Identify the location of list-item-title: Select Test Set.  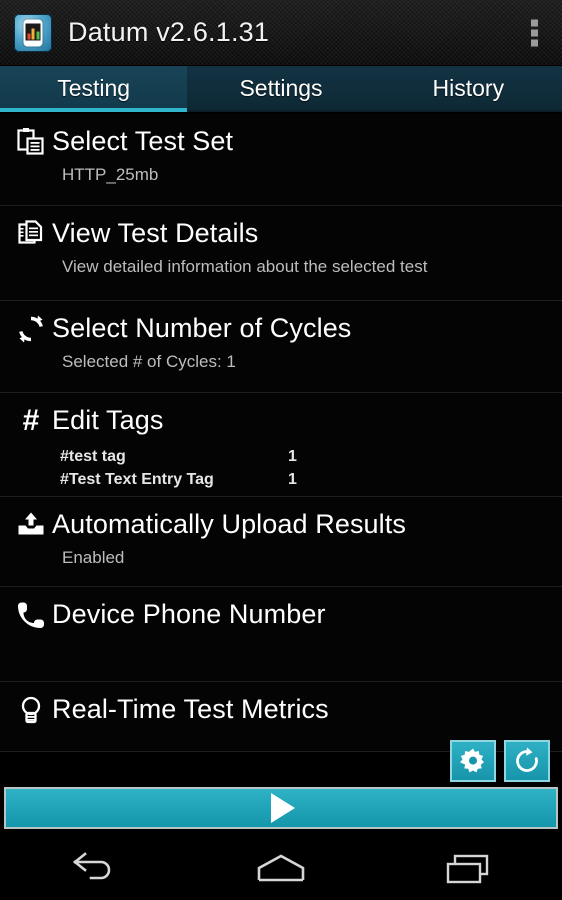
(143, 141).